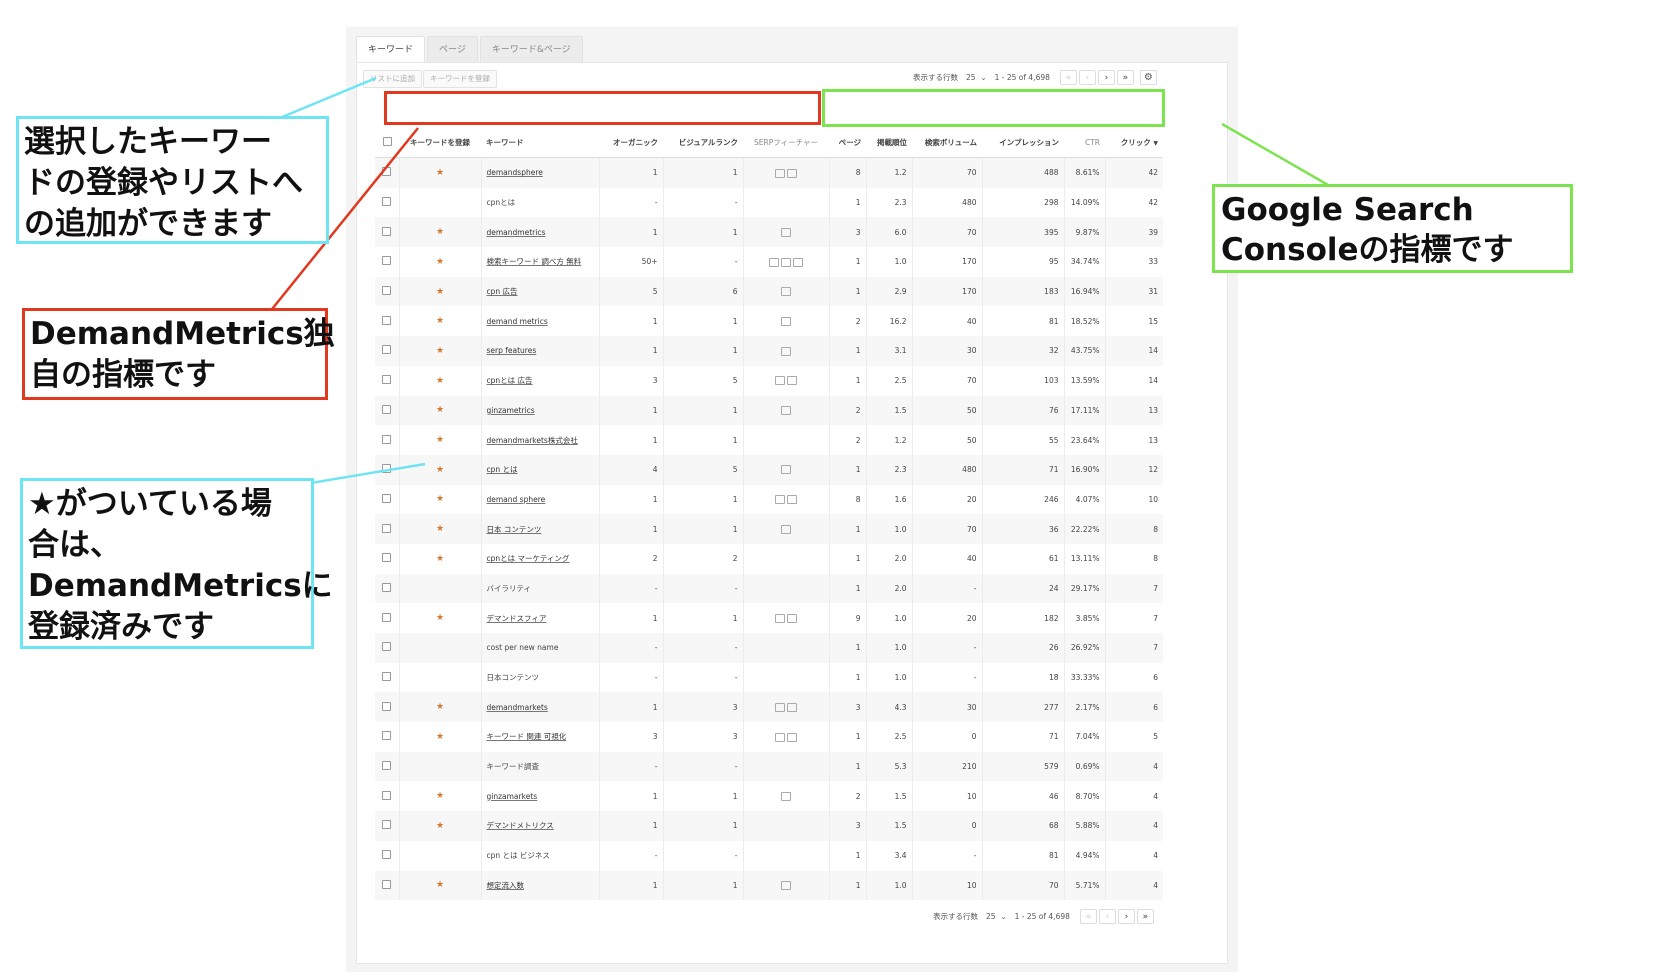 Image resolution: width=1668 pixels, height=978 pixels. What do you see at coordinates (512, 350) in the screenshot?
I see `keyword-link: serp features` at bounding box center [512, 350].